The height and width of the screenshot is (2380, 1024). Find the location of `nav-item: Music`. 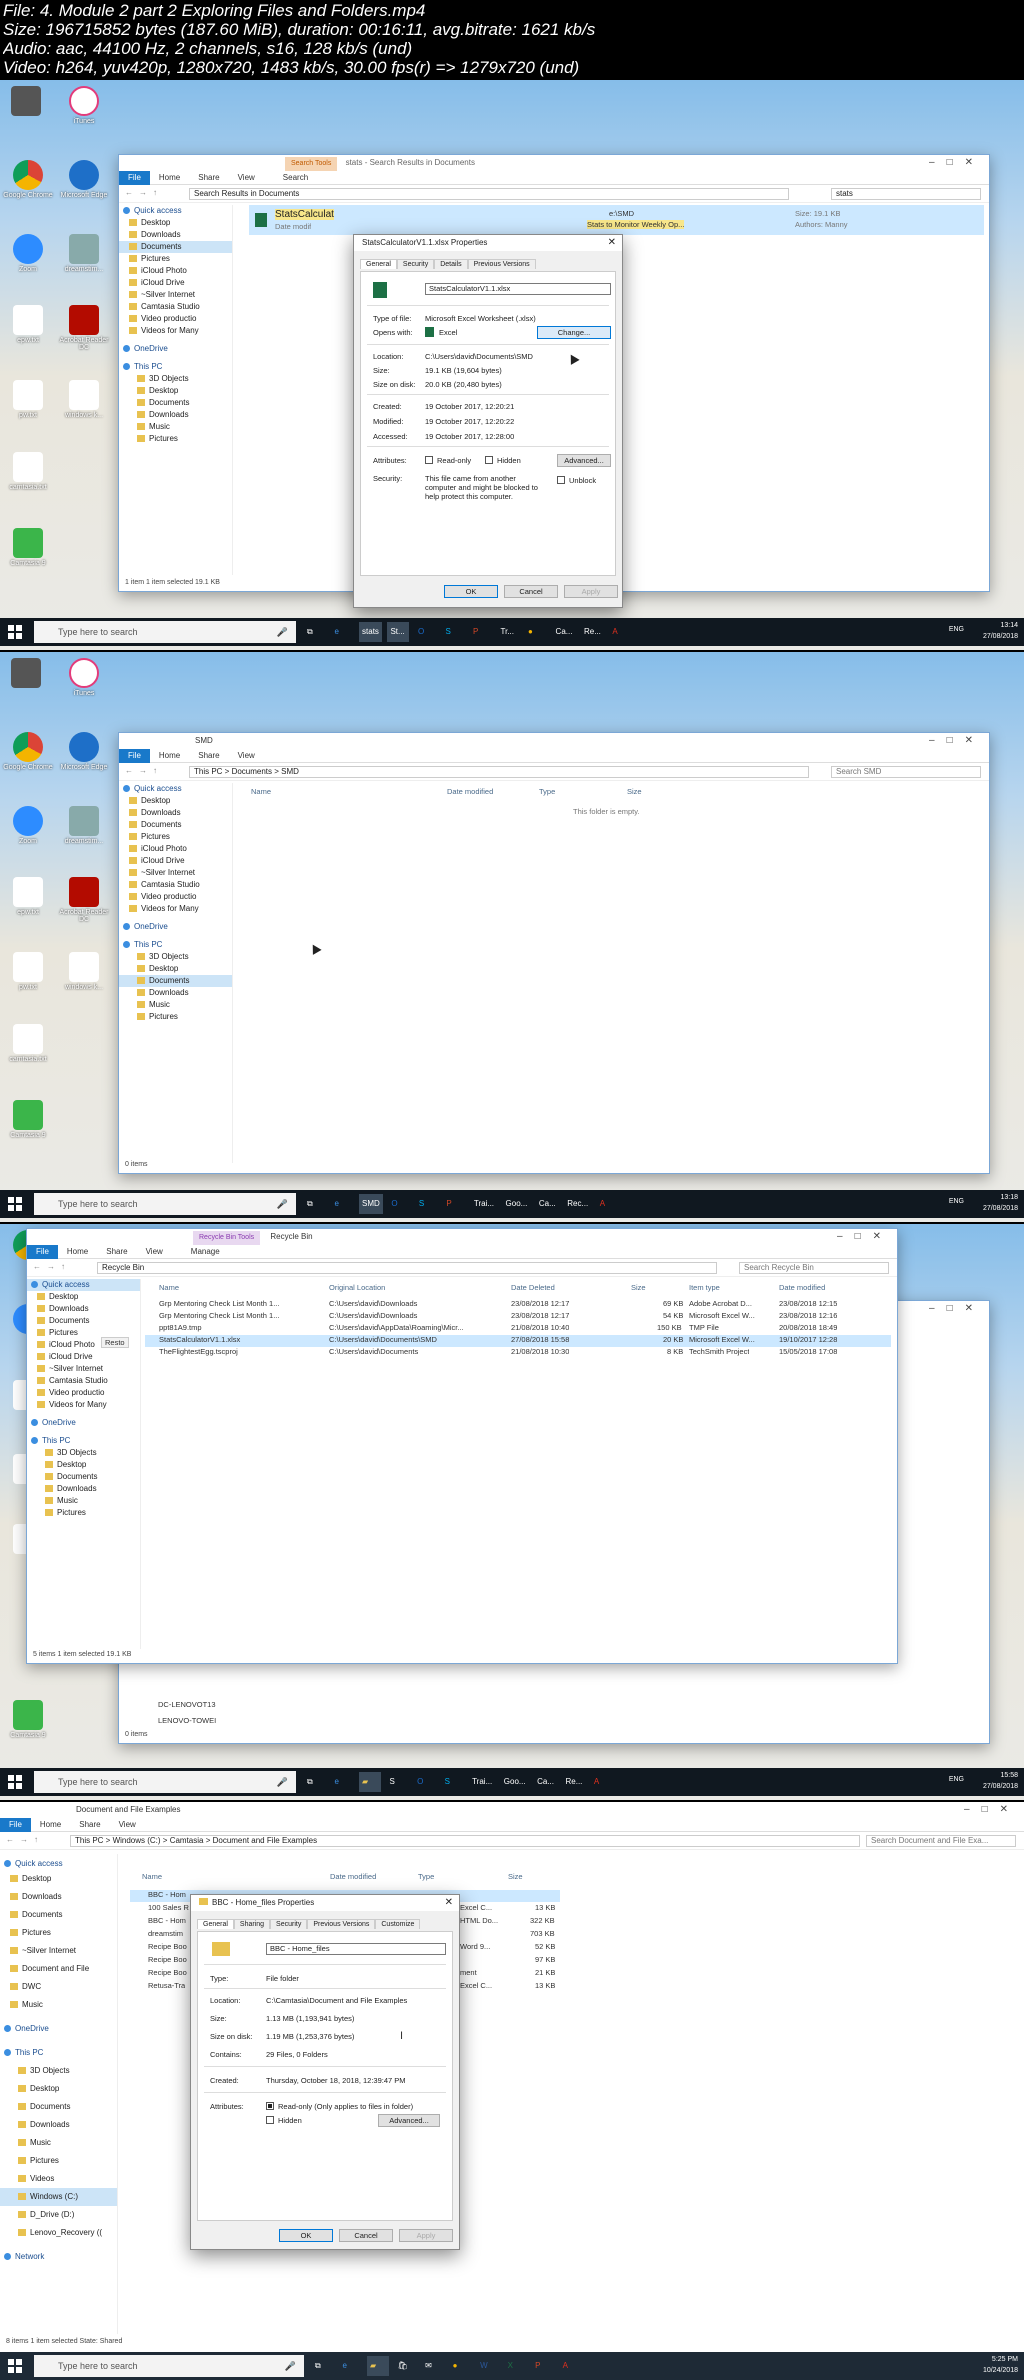

nav-item: Music is located at coordinates (58, 2005).